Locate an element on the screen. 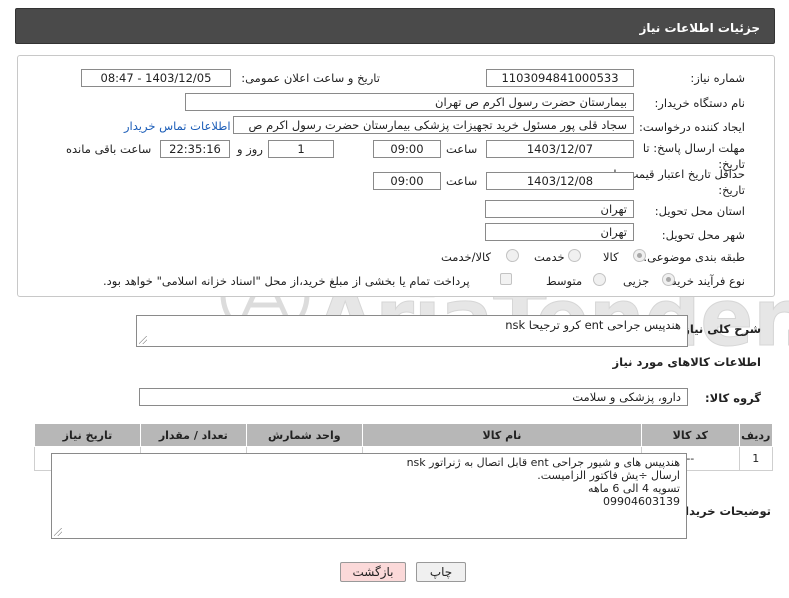  province-label: استان محل تحویل: is located at coordinates (699, 211).